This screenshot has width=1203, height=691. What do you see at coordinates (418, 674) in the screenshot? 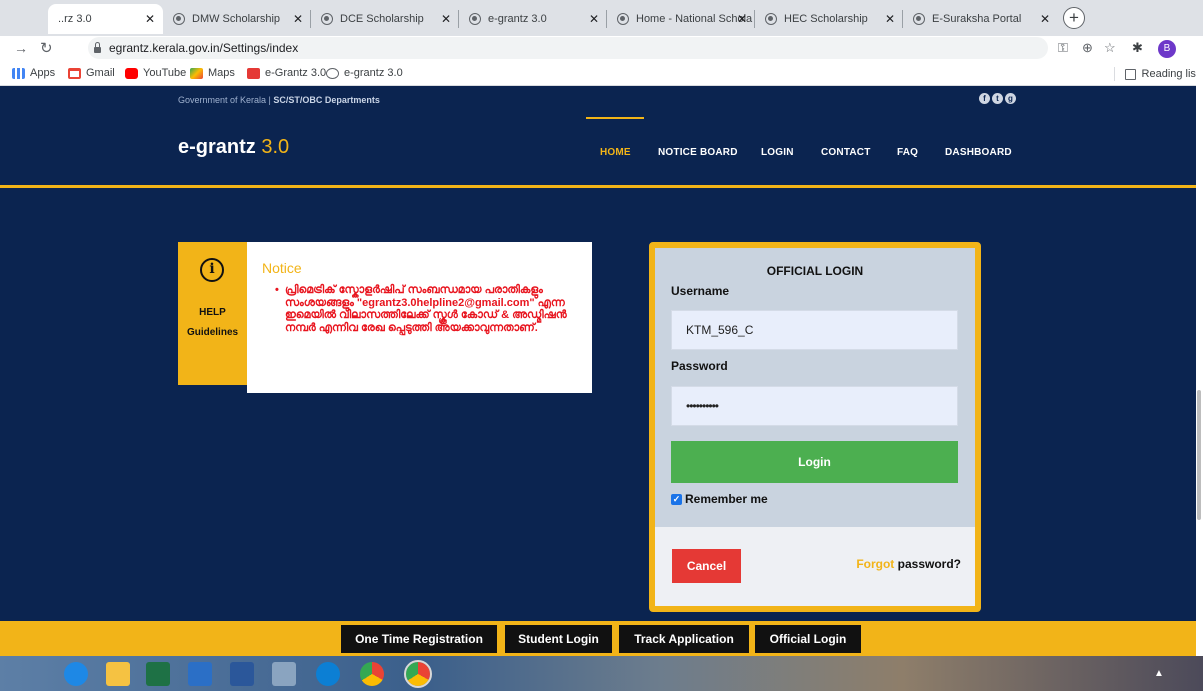
I see `chrome-active-icon` at bounding box center [418, 674].